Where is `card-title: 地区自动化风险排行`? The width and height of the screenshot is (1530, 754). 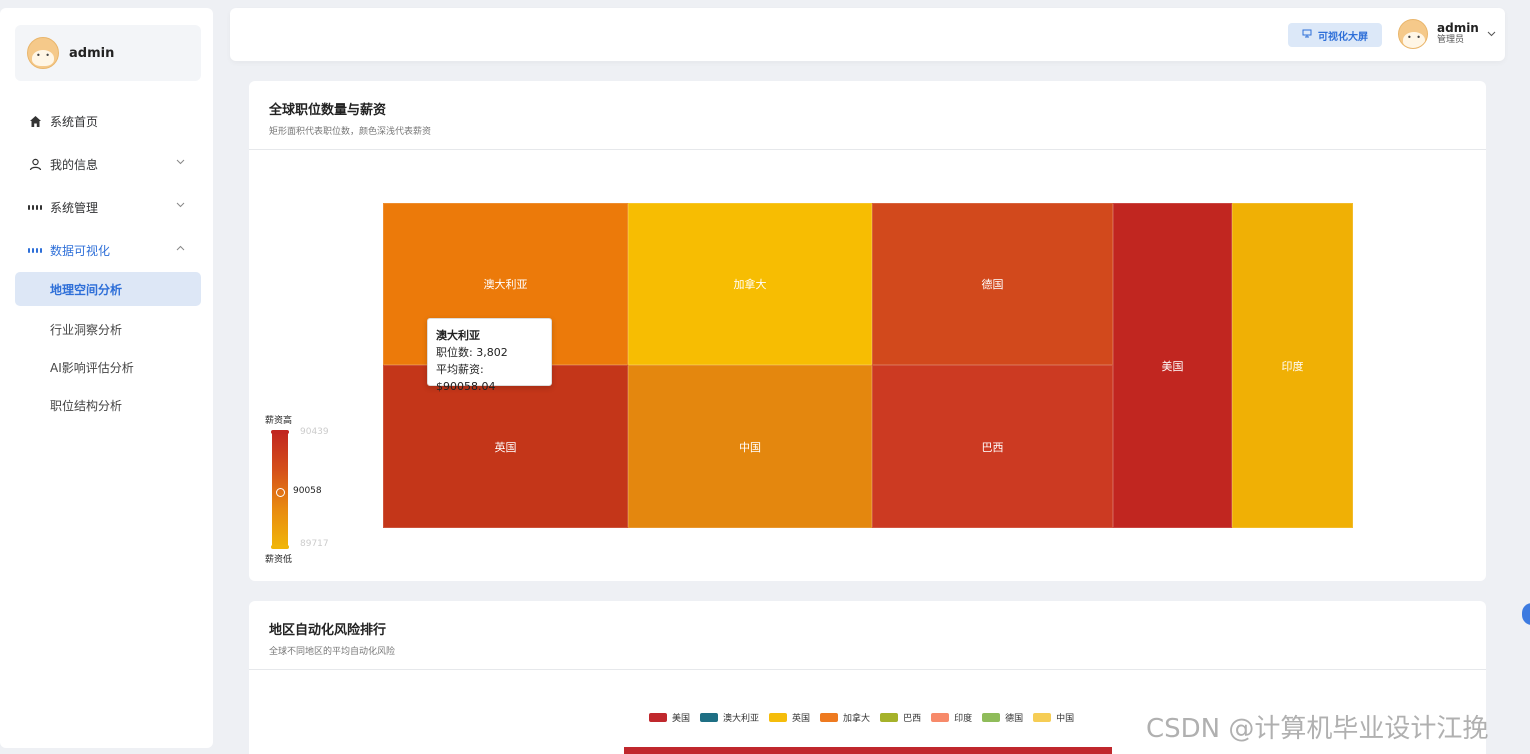 card-title: 地区自动化风险排行 is located at coordinates (328, 630).